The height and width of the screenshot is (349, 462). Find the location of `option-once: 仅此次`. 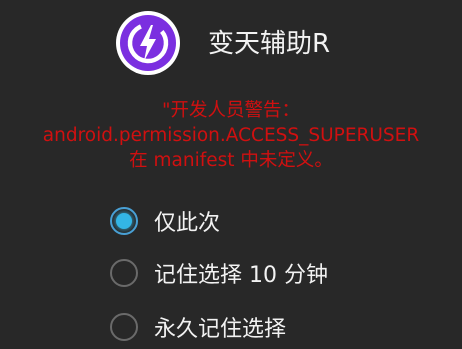

option-once: 仅此次 is located at coordinates (165, 221).